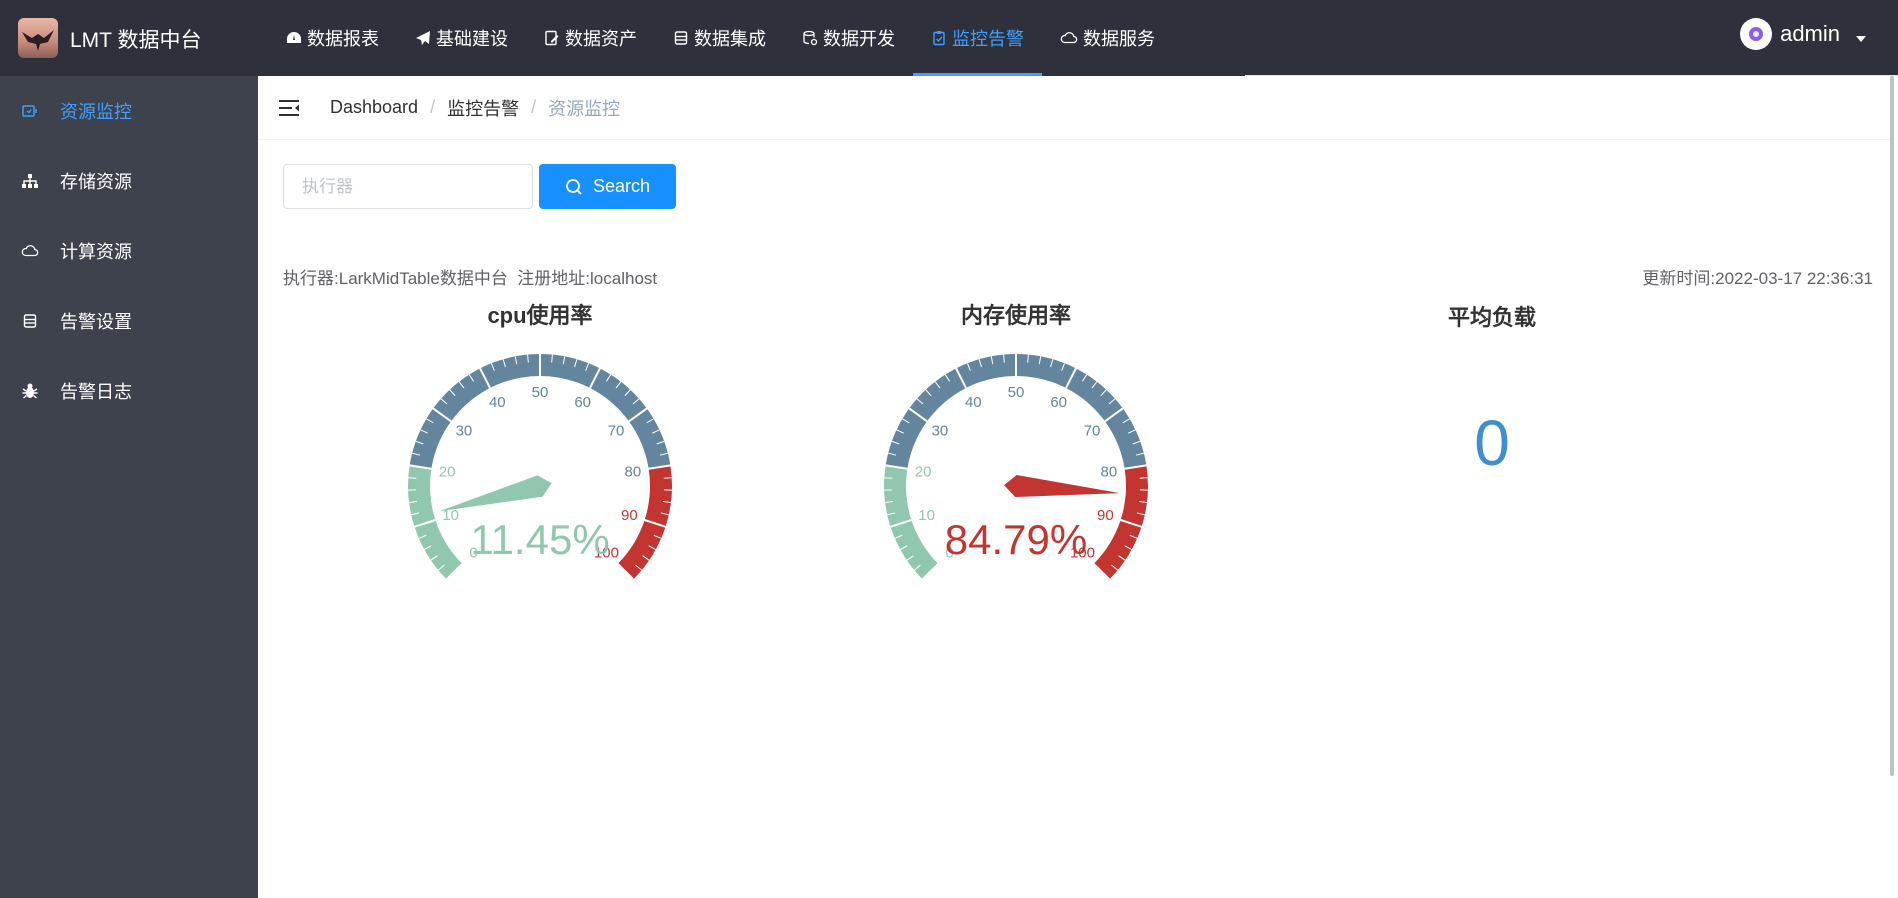 Image resolution: width=1898 pixels, height=898 pixels. What do you see at coordinates (1794, 278) in the screenshot?
I see `updated-value: 2022-03-17 22:36:31` at bounding box center [1794, 278].